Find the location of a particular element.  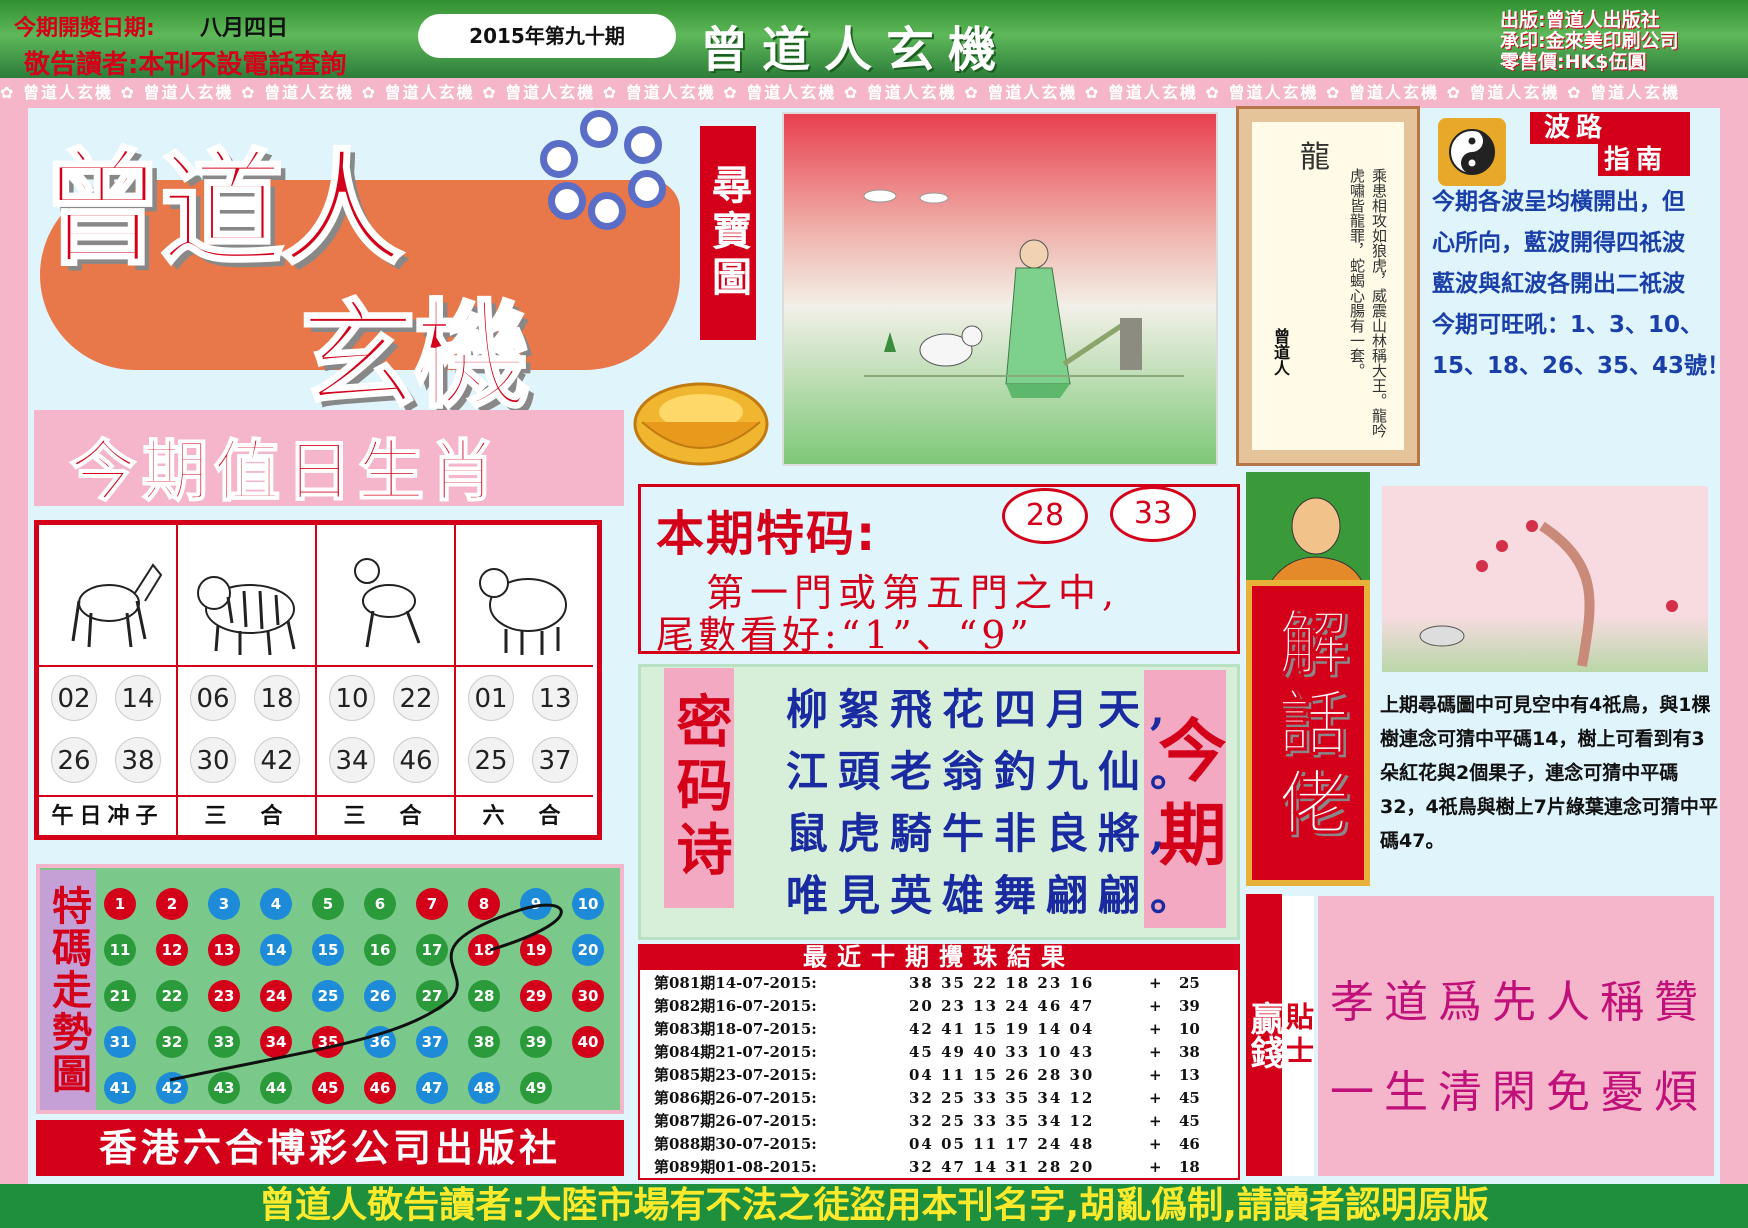

zodiac-number: 46 is located at coordinates (416, 760).